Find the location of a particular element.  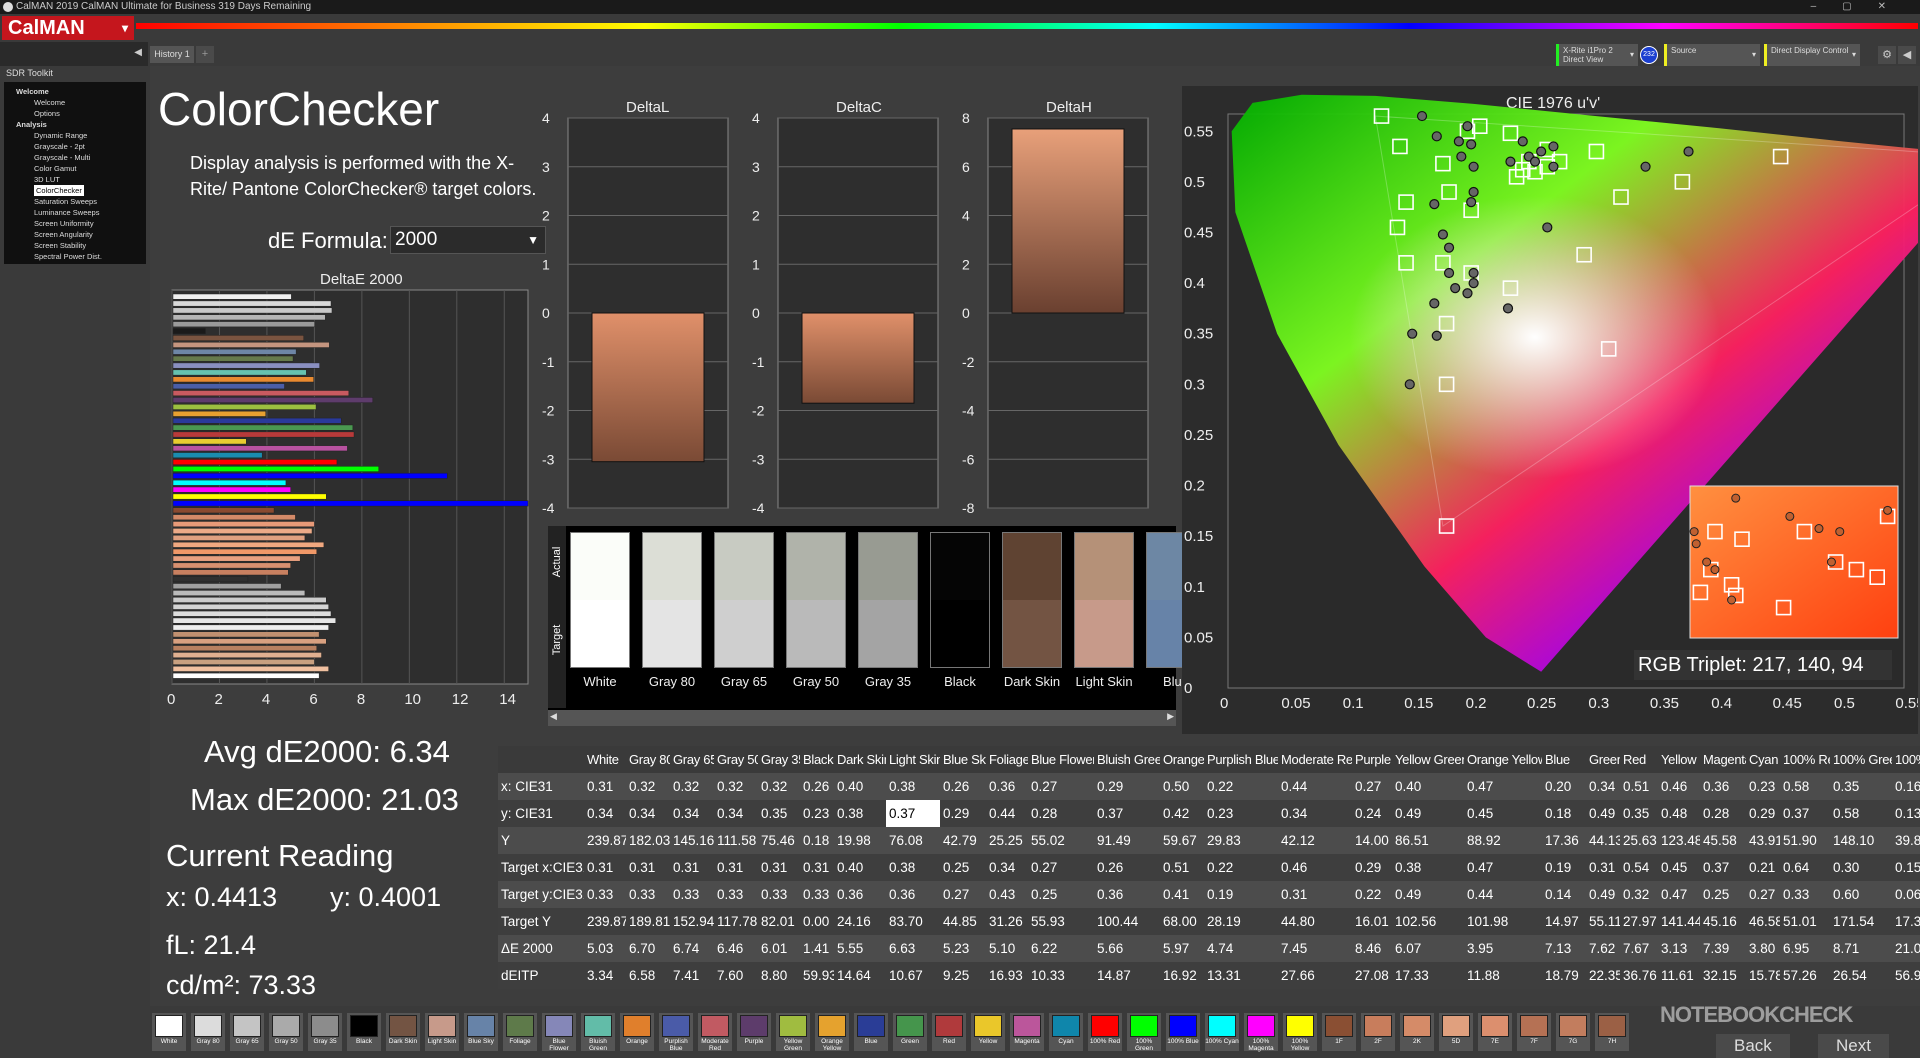

patch-button: Magenta is located at coordinates (1027, 1032).